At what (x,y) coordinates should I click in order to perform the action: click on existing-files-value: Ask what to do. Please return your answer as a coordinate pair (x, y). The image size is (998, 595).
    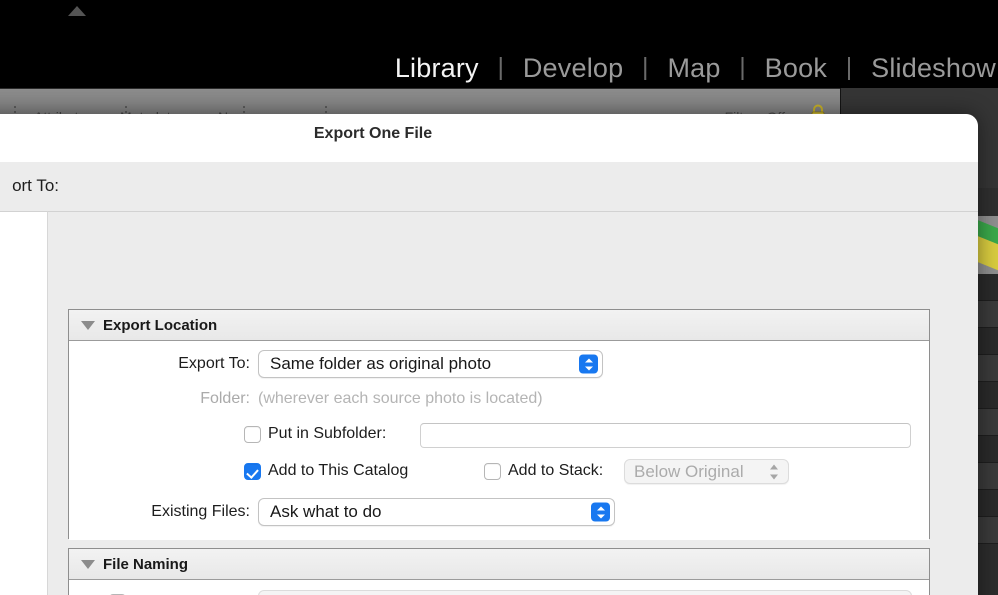
    Looking at the image, I should click on (326, 511).